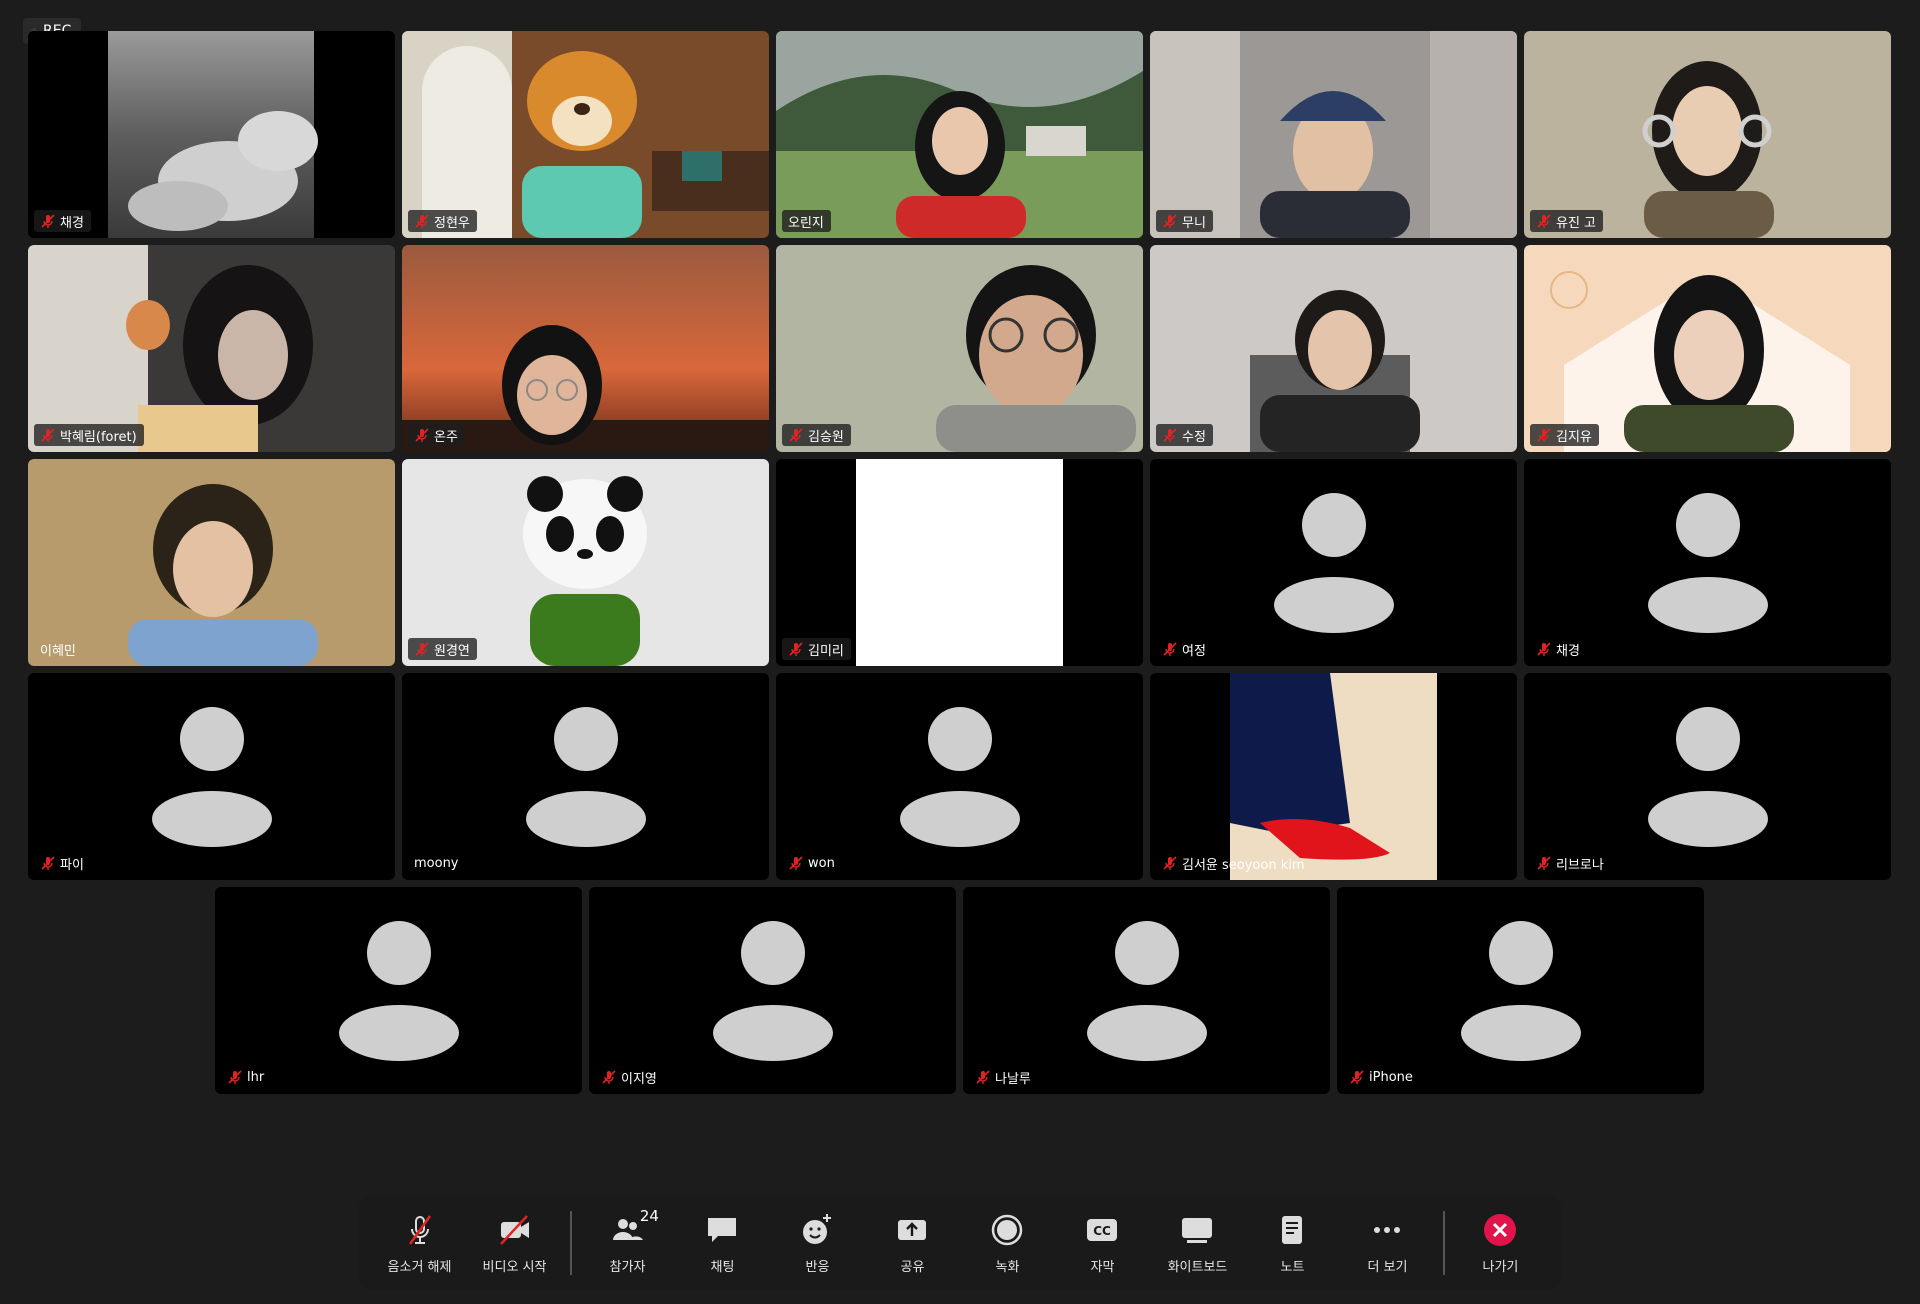  What do you see at coordinates (1197, 1243) in the screenshot?
I see `whiteboard-button: 화이트보드` at bounding box center [1197, 1243].